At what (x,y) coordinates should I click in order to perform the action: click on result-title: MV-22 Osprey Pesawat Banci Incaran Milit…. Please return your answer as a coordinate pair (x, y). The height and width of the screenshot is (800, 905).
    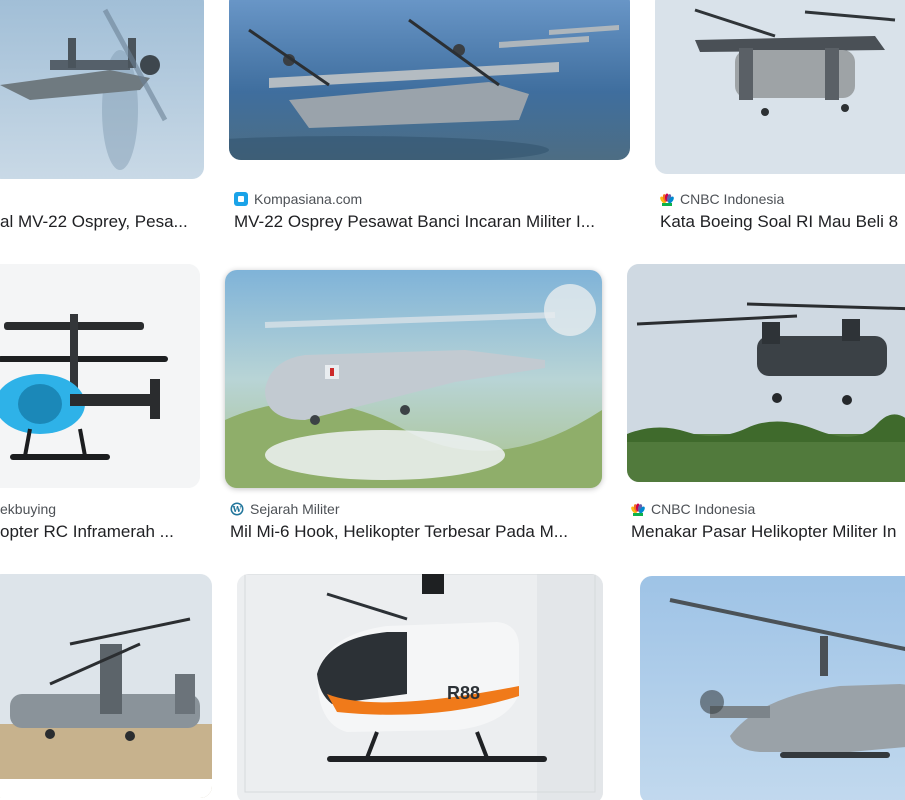
    Looking at the image, I should click on (430, 222).